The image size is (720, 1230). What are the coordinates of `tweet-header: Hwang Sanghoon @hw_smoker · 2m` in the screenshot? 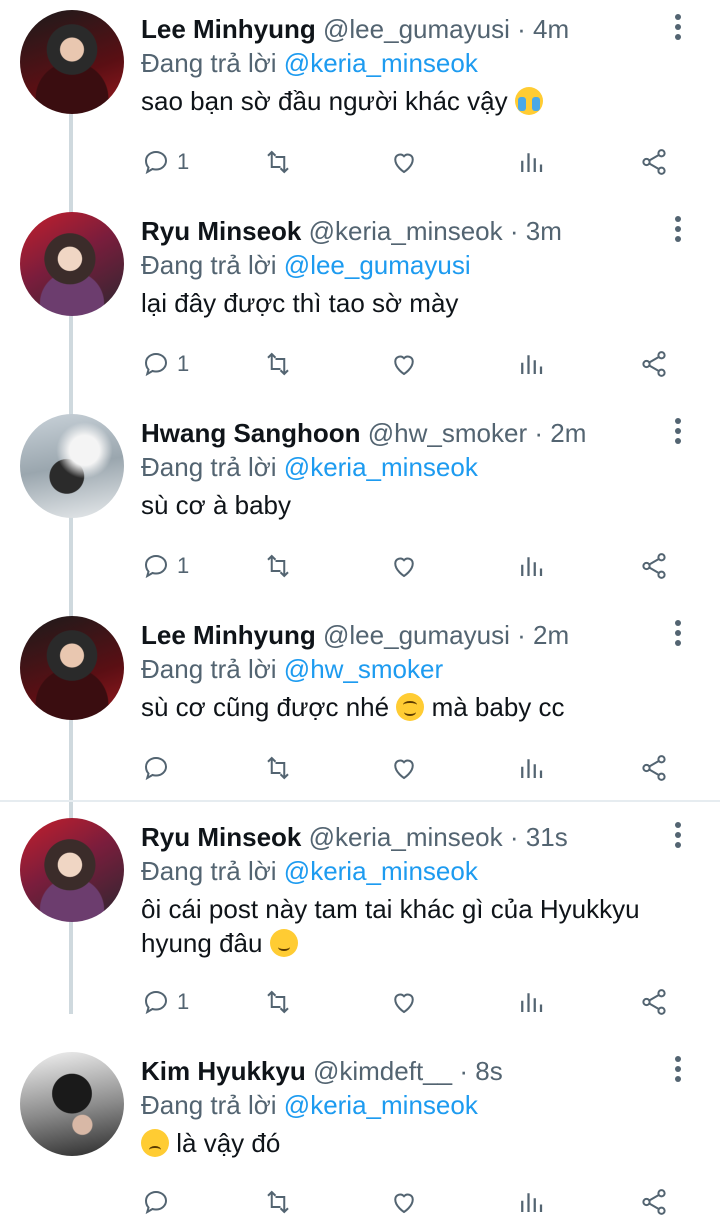 It's located at (363, 433).